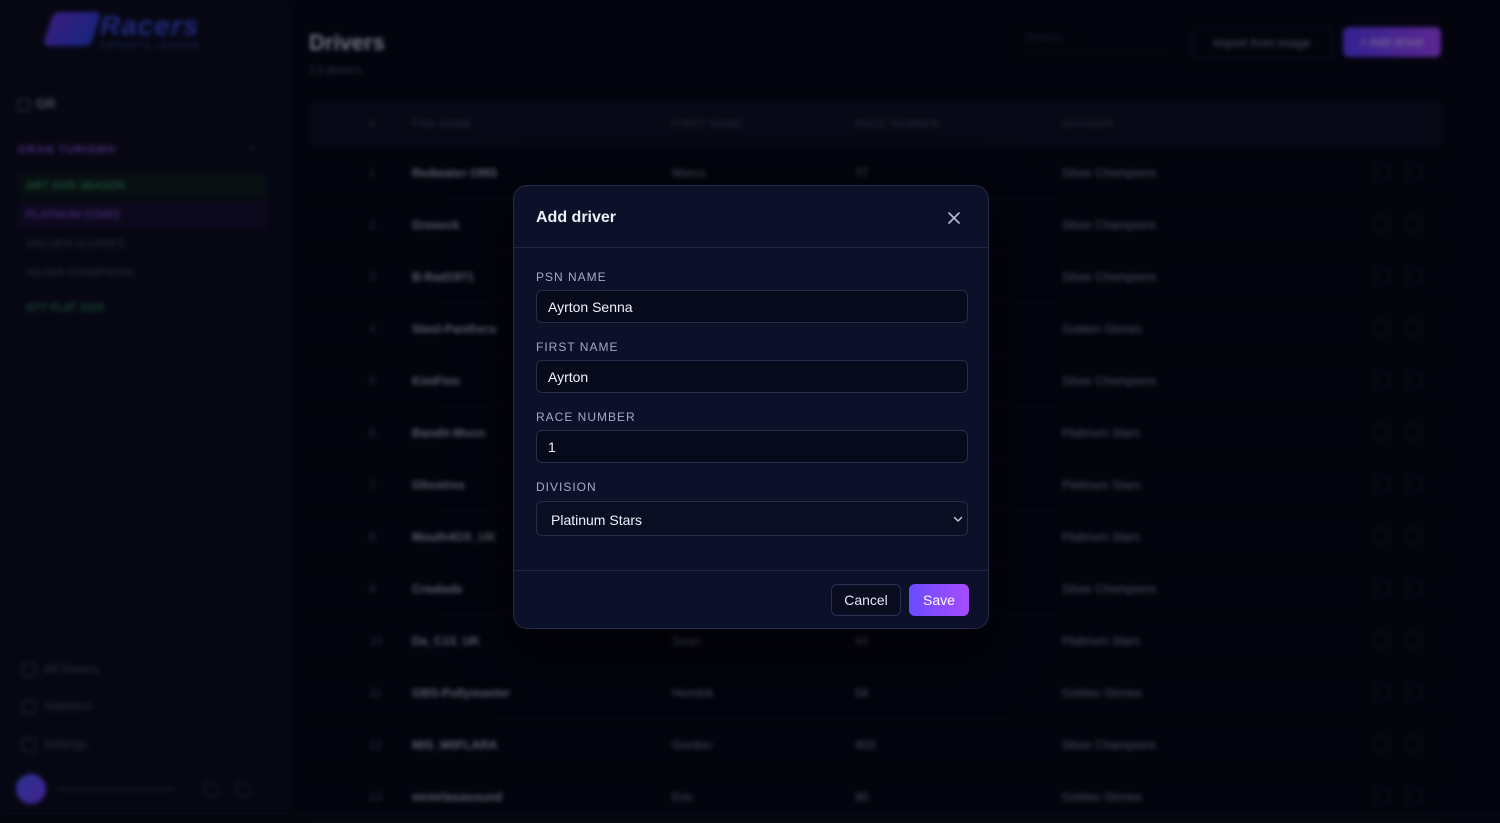 The height and width of the screenshot is (823, 1500). I want to click on cancel-button-label: Cancel, so click(866, 600).